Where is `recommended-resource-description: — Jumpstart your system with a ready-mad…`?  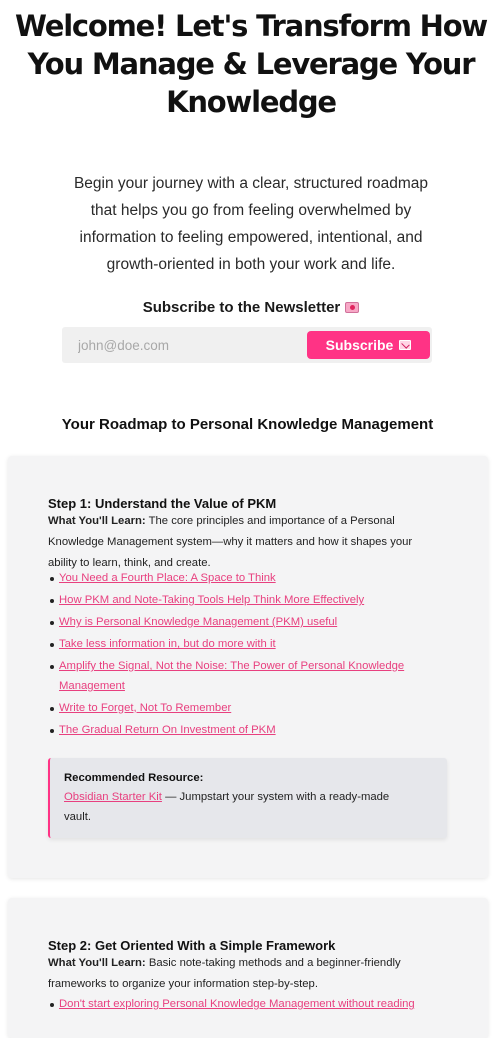
recommended-resource-description: — Jumpstart your system with a ready-mad… is located at coordinates (275, 797).